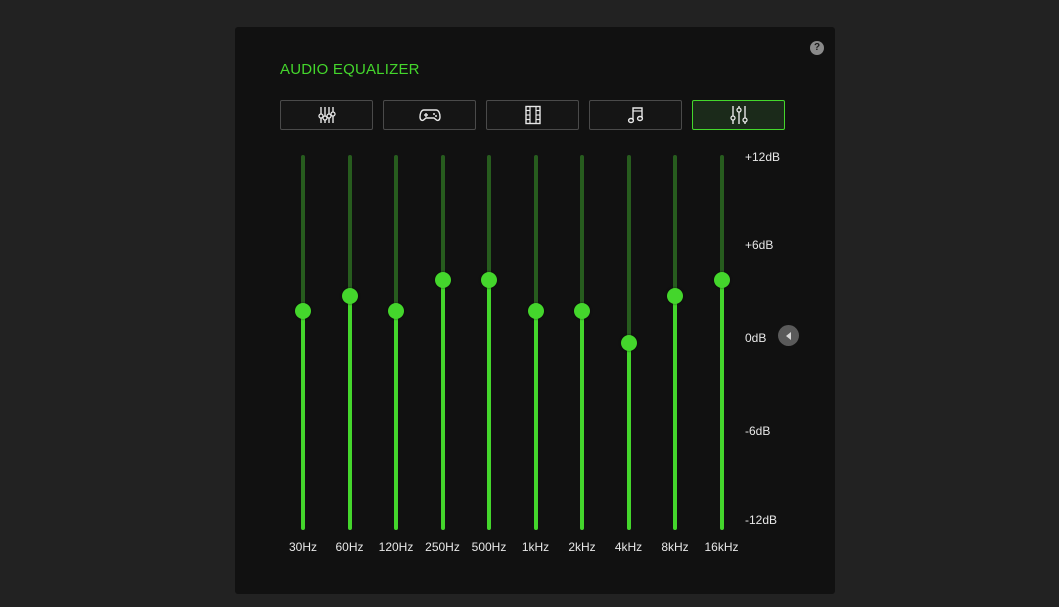  I want to click on frequency-label: 30Hz, so click(302, 547).